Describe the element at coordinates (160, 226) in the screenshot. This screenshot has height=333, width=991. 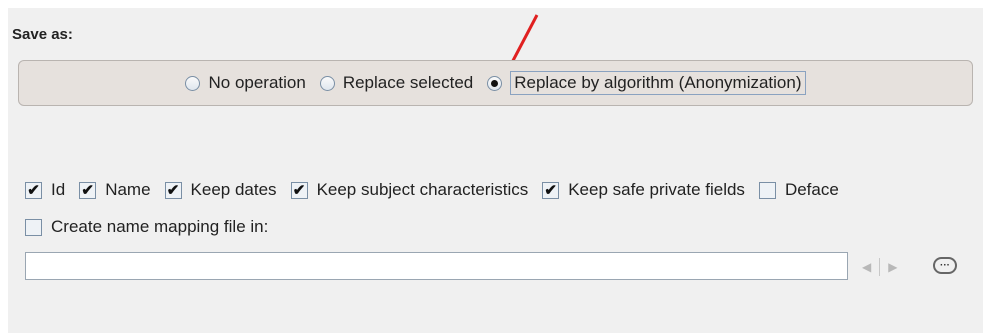
I see `checkbox-label: Create name mapping file in:` at that location.